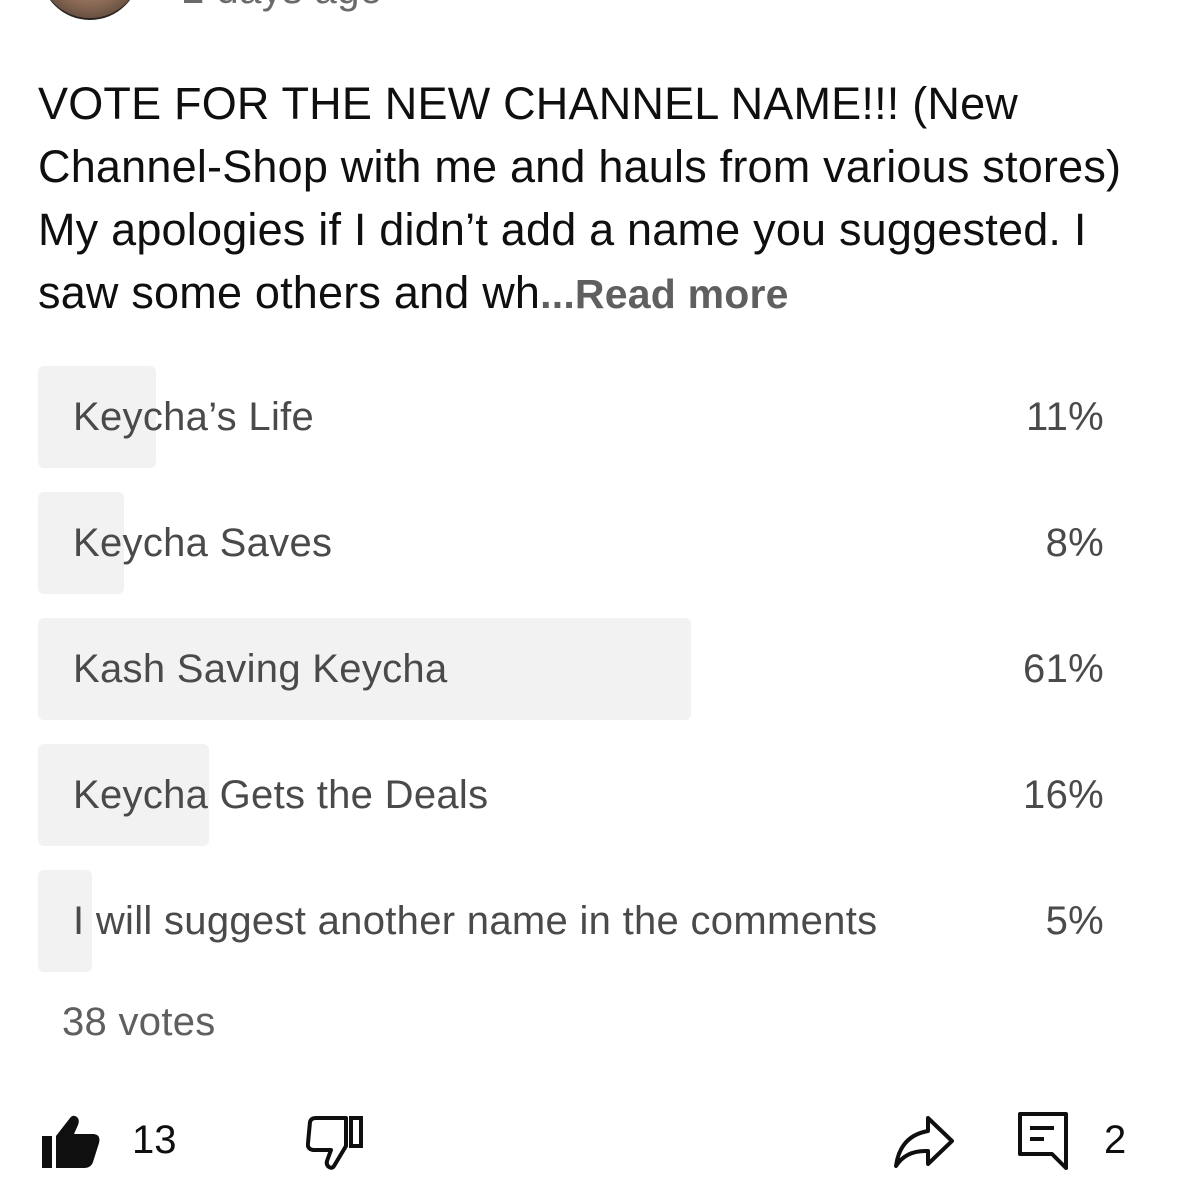 This screenshot has width=1179, height=1179. What do you see at coordinates (194, 416) in the screenshot?
I see `poll-option-label: Keycha’s Life` at bounding box center [194, 416].